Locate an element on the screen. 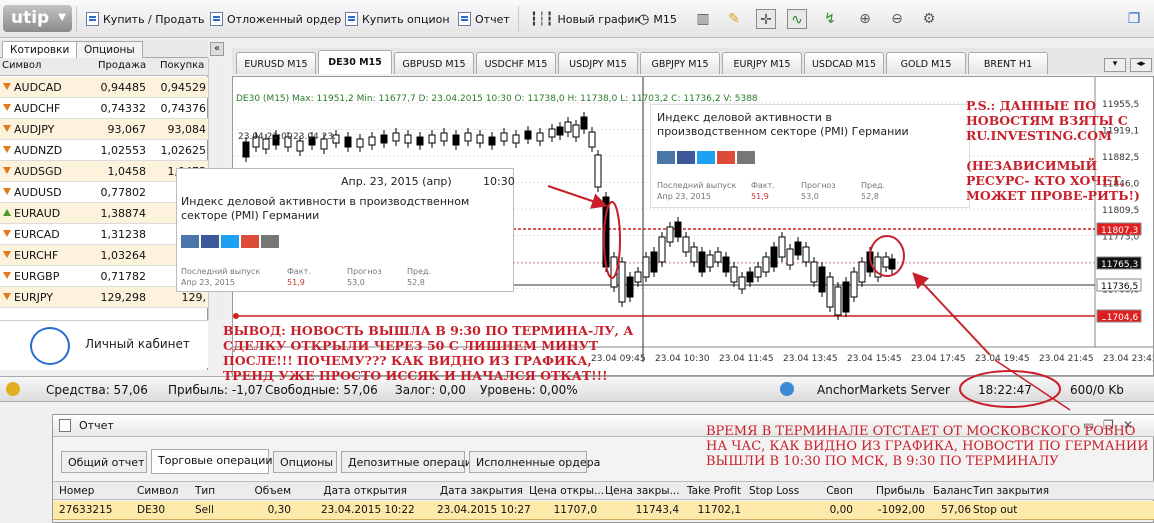  buy-sell-button: Купить / Продать is located at coordinates (145, 19).